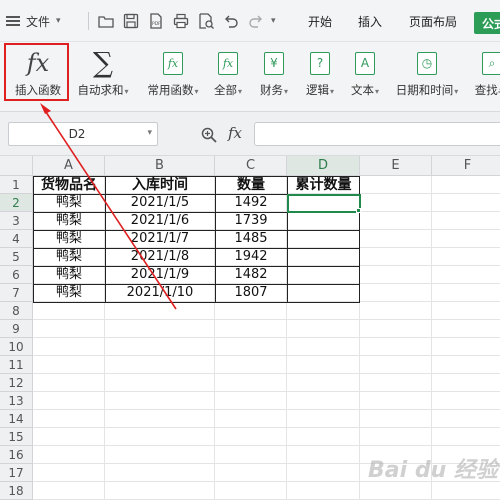 This screenshot has width=500, height=500. I want to click on text-icon: A, so click(365, 63).